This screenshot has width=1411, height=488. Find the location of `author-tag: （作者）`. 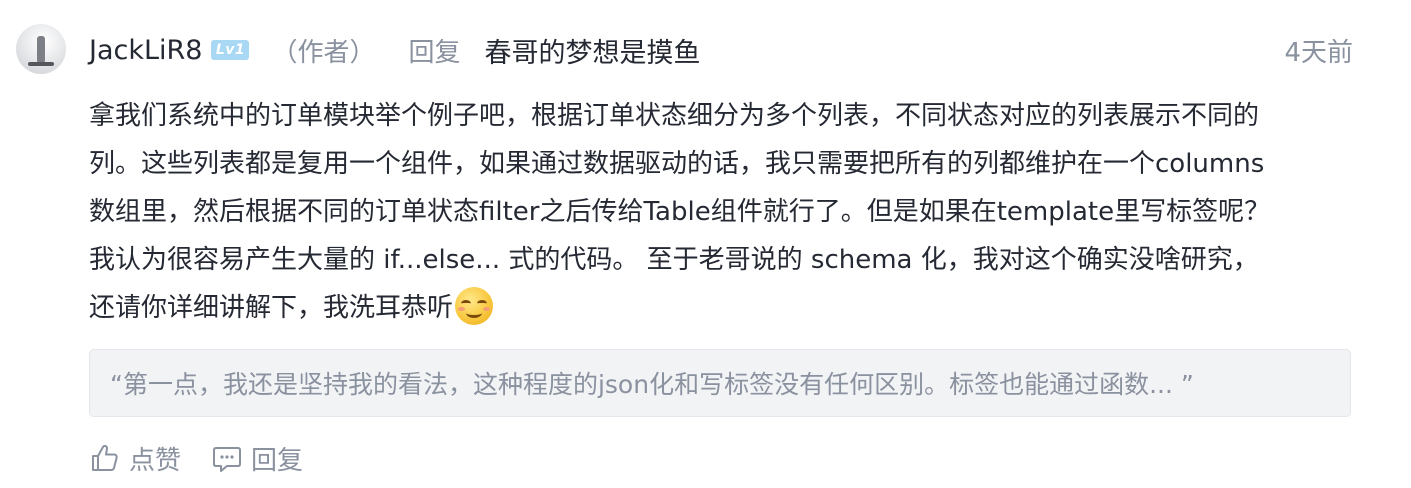

author-tag: （作者） is located at coordinates (323, 52).